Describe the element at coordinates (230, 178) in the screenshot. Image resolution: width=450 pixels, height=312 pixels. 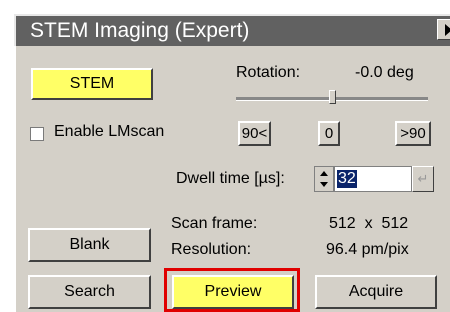
I see `dwell-time-label: Dwell time [µs]:` at that location.